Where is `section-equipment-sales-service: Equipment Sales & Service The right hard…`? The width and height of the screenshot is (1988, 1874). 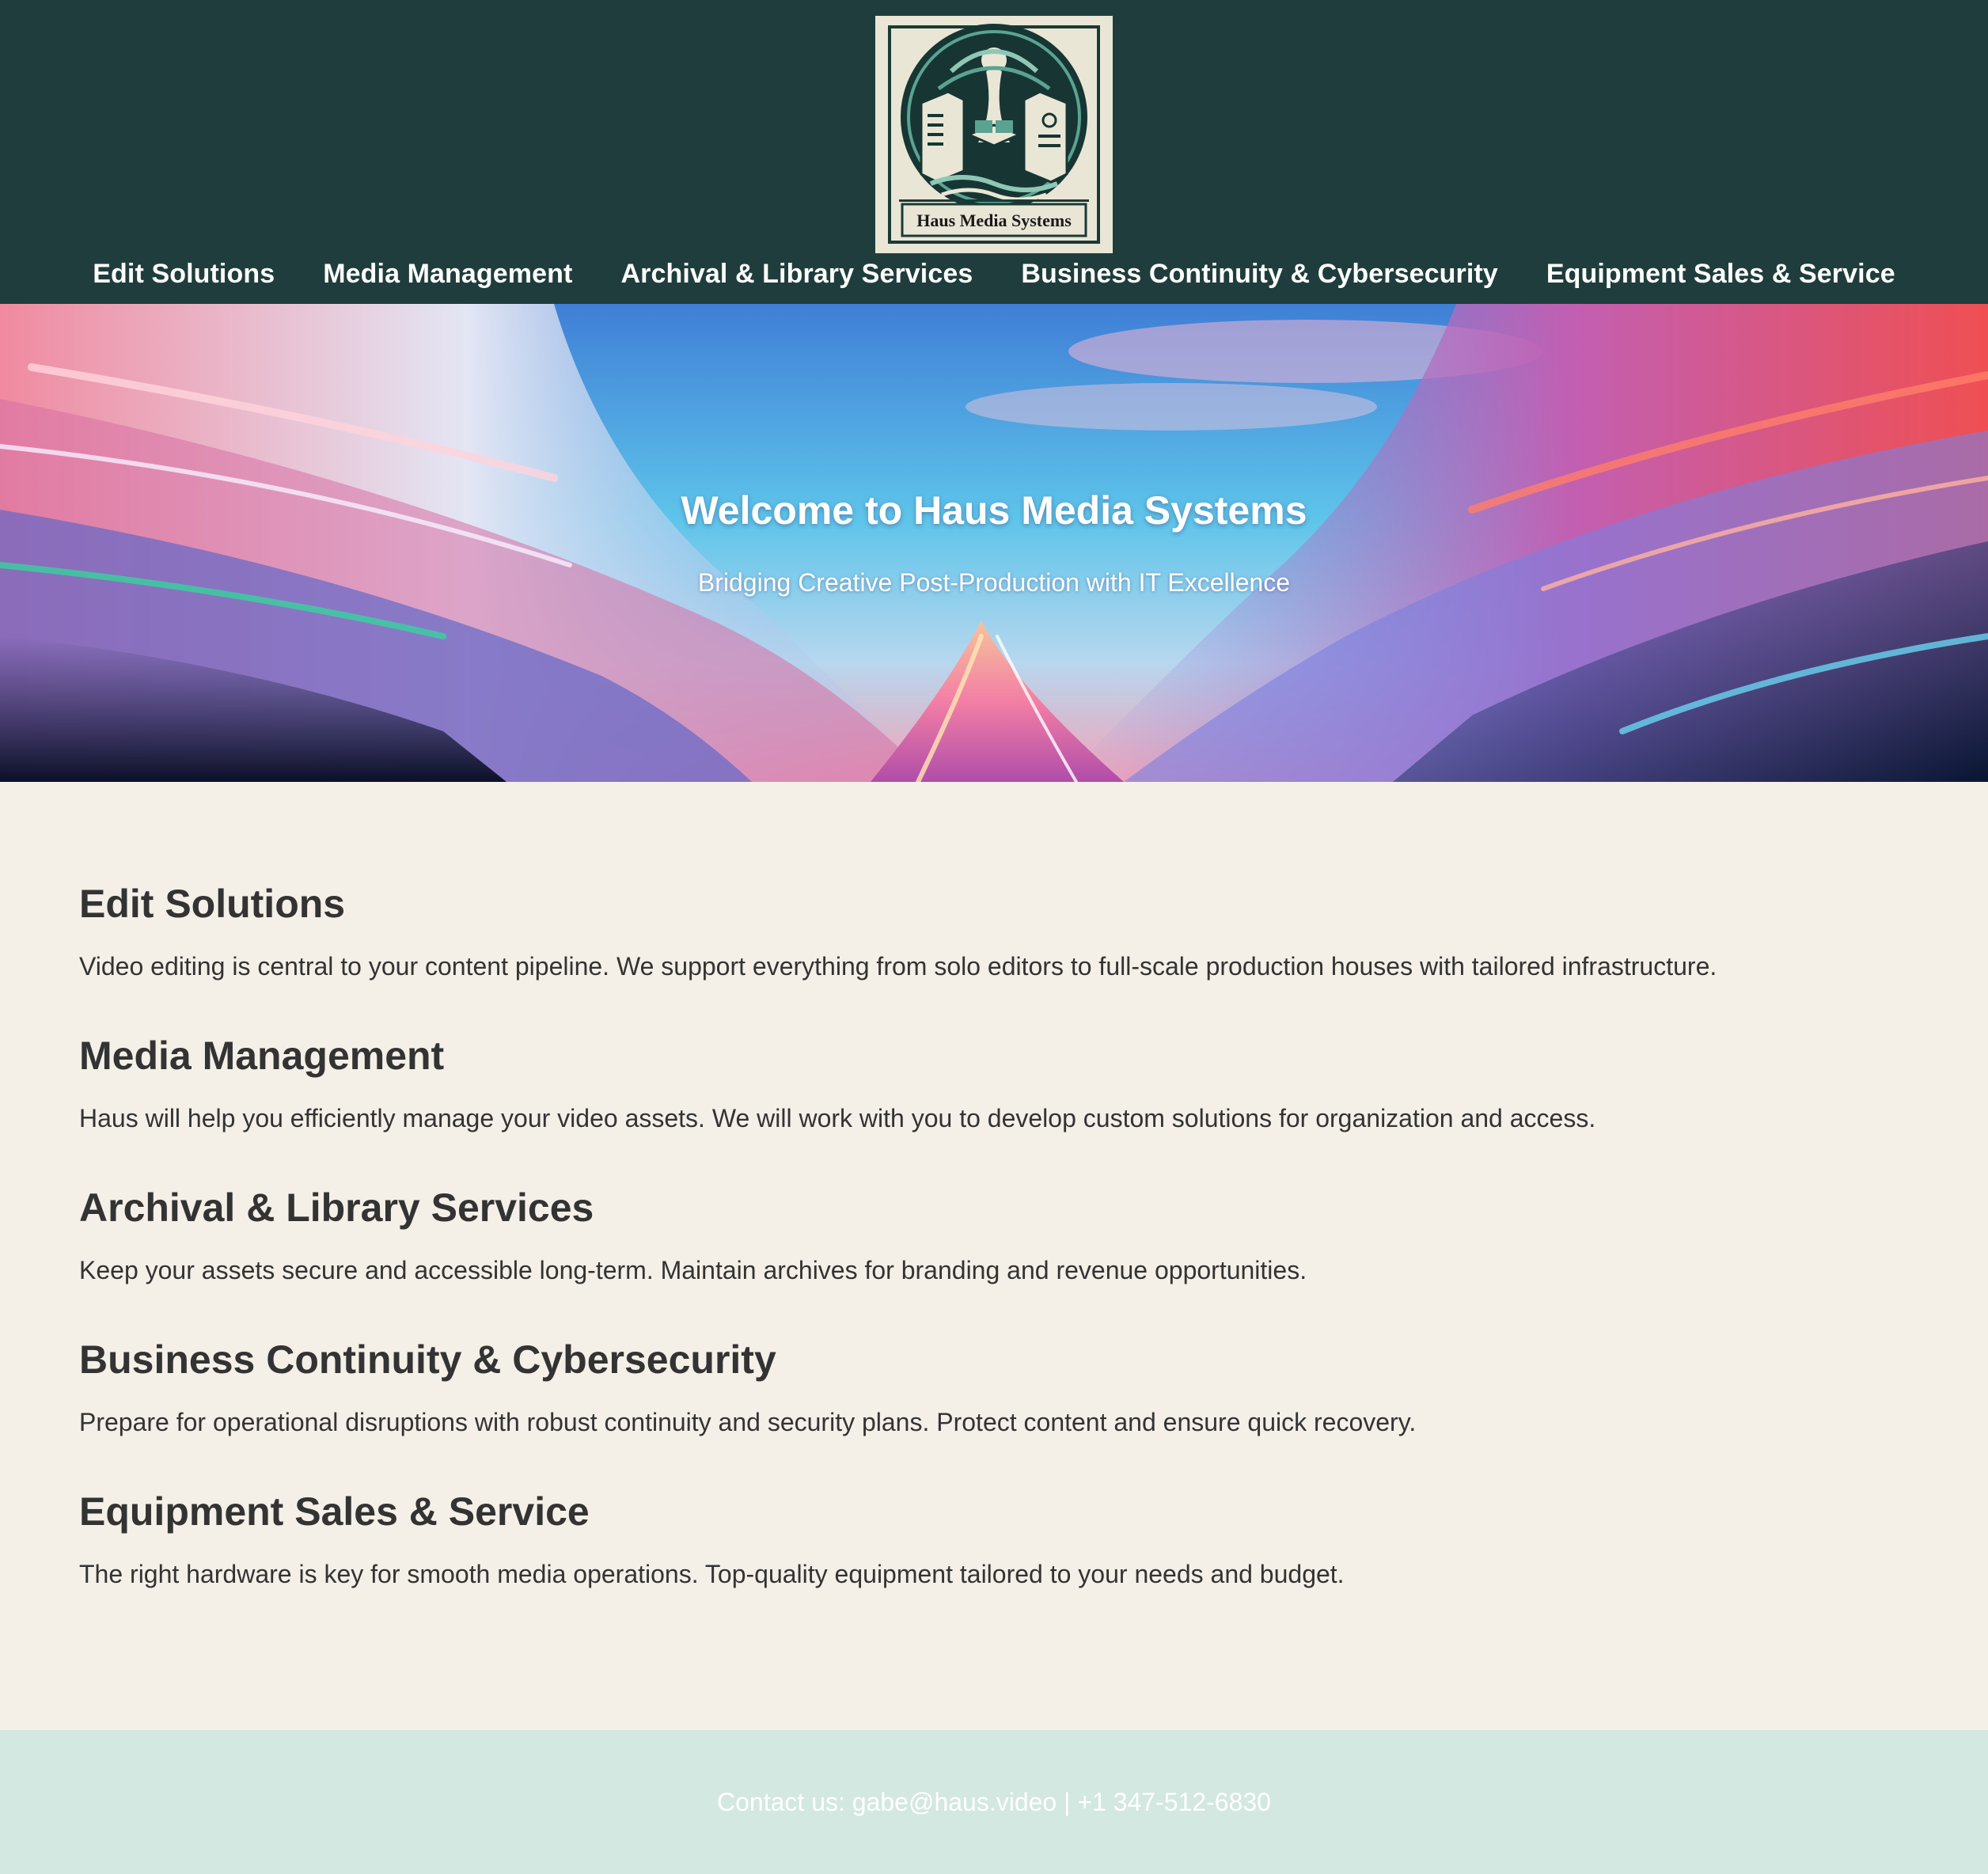
section-equipment-sales-service: Equipment Sales & Service The right hard… is located at coordinates (989, 1538).